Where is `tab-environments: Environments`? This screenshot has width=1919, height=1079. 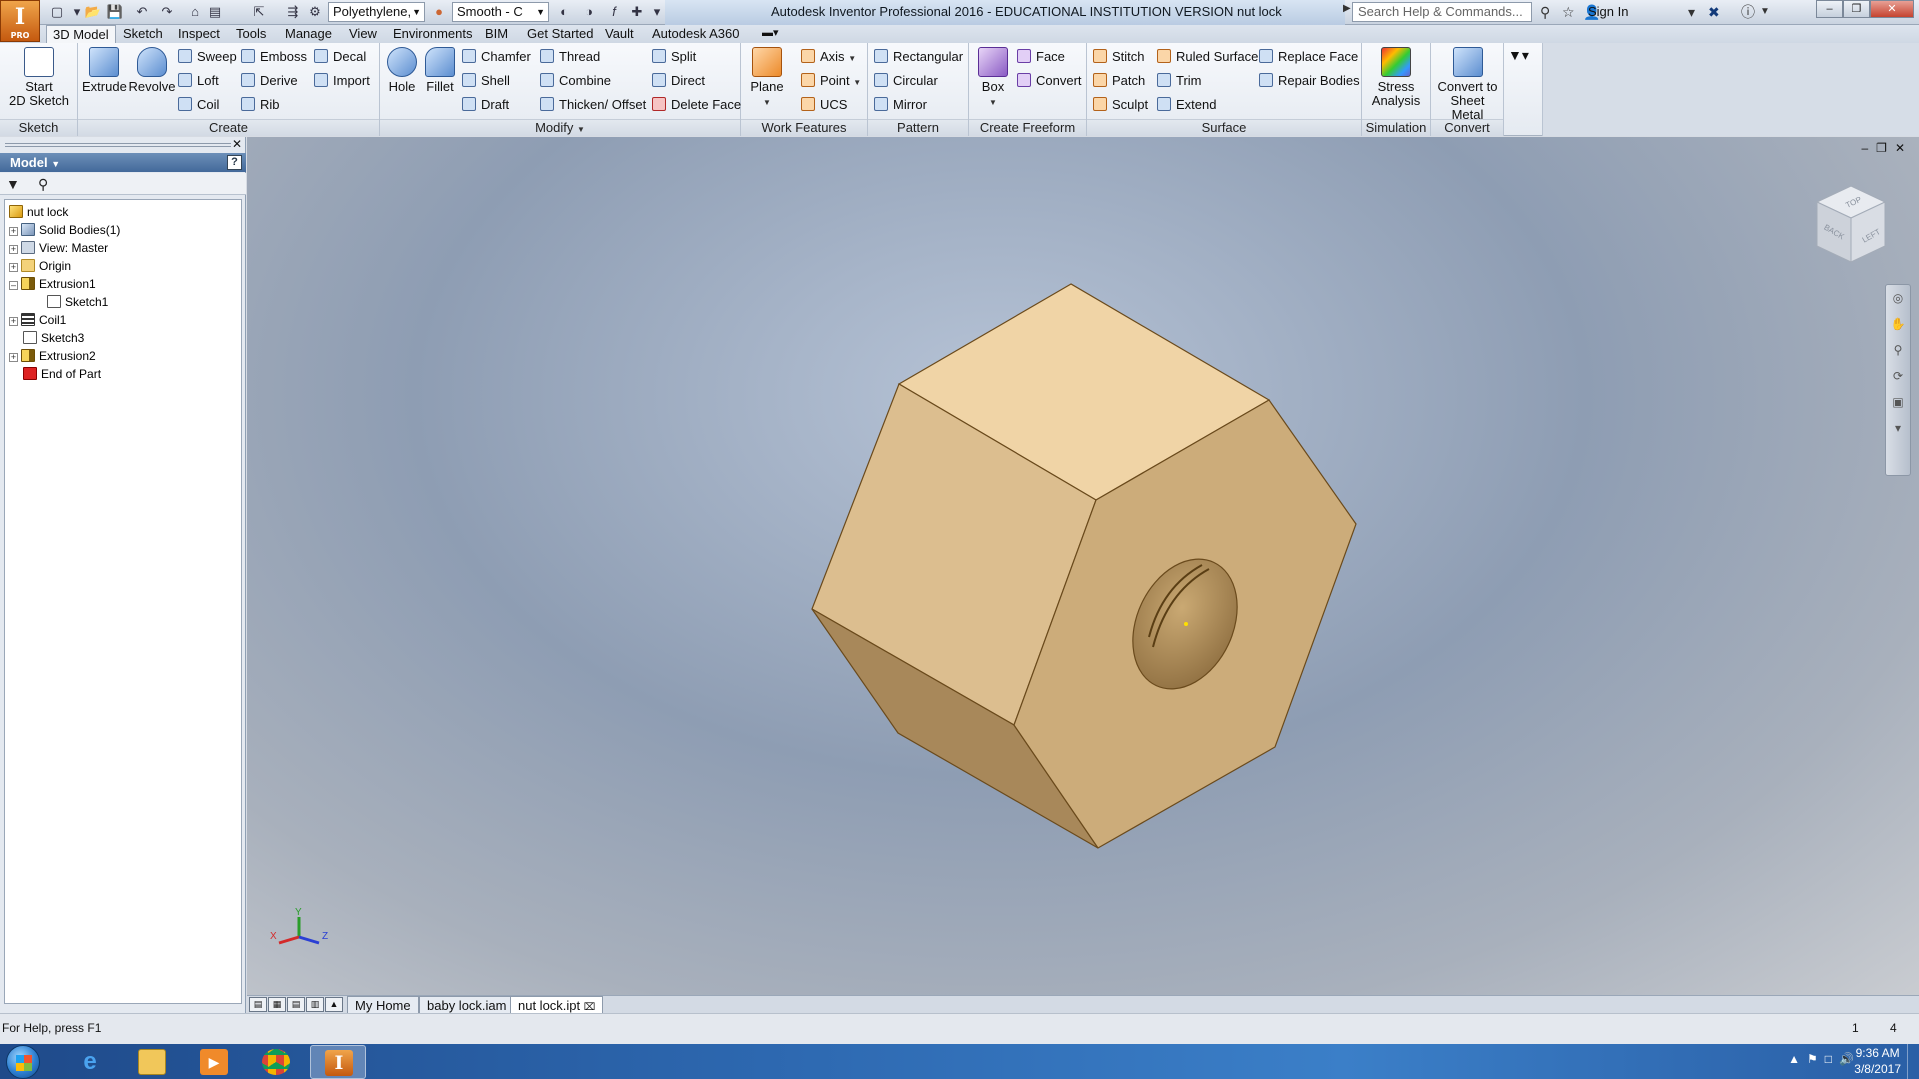 tab-environments: Environments is located at coordinates (432, 34).